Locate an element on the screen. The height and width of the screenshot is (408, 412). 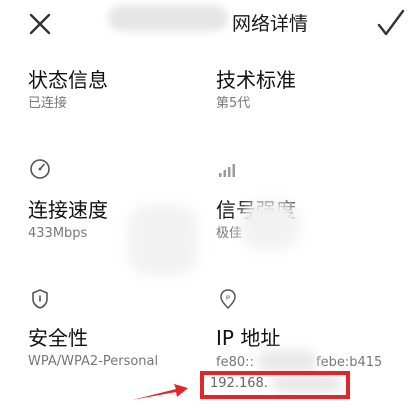
ip-location-icon: IP is located at coordinates (228, 299).